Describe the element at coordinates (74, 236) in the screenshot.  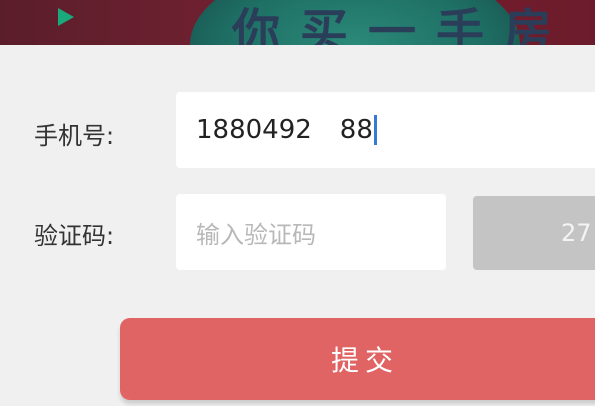
I see `code-label: 验证码:` at that location.